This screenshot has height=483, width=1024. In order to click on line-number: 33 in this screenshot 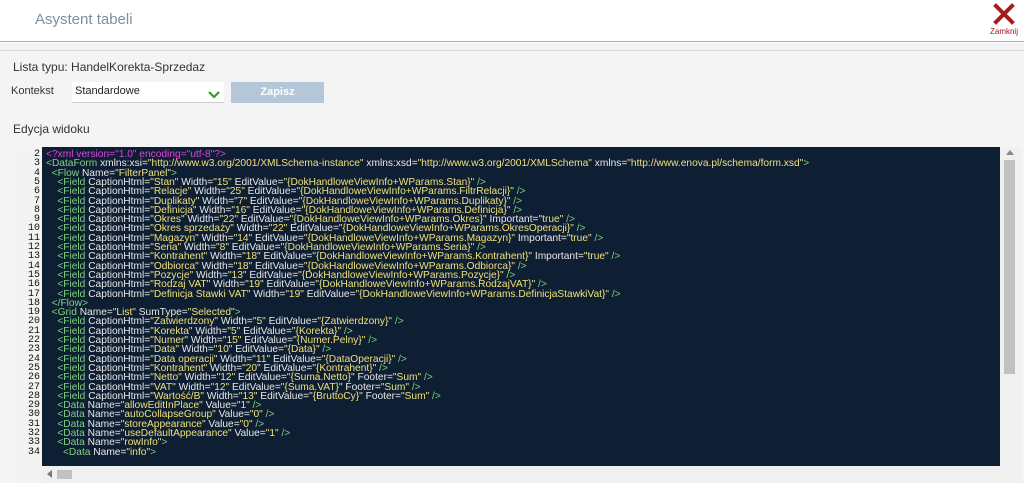, I will do `click(33, 443)`.